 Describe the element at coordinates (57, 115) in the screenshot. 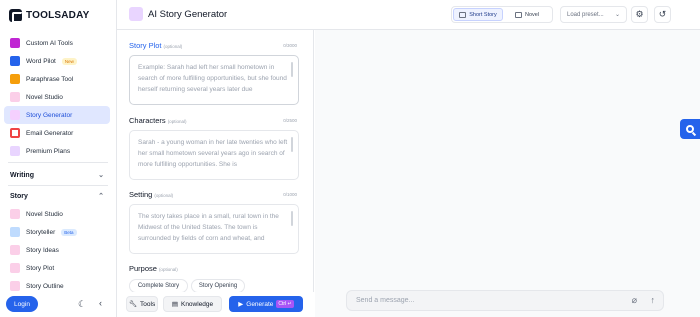

I see `sidebar-item-story-generator: Story Generator` at that location.